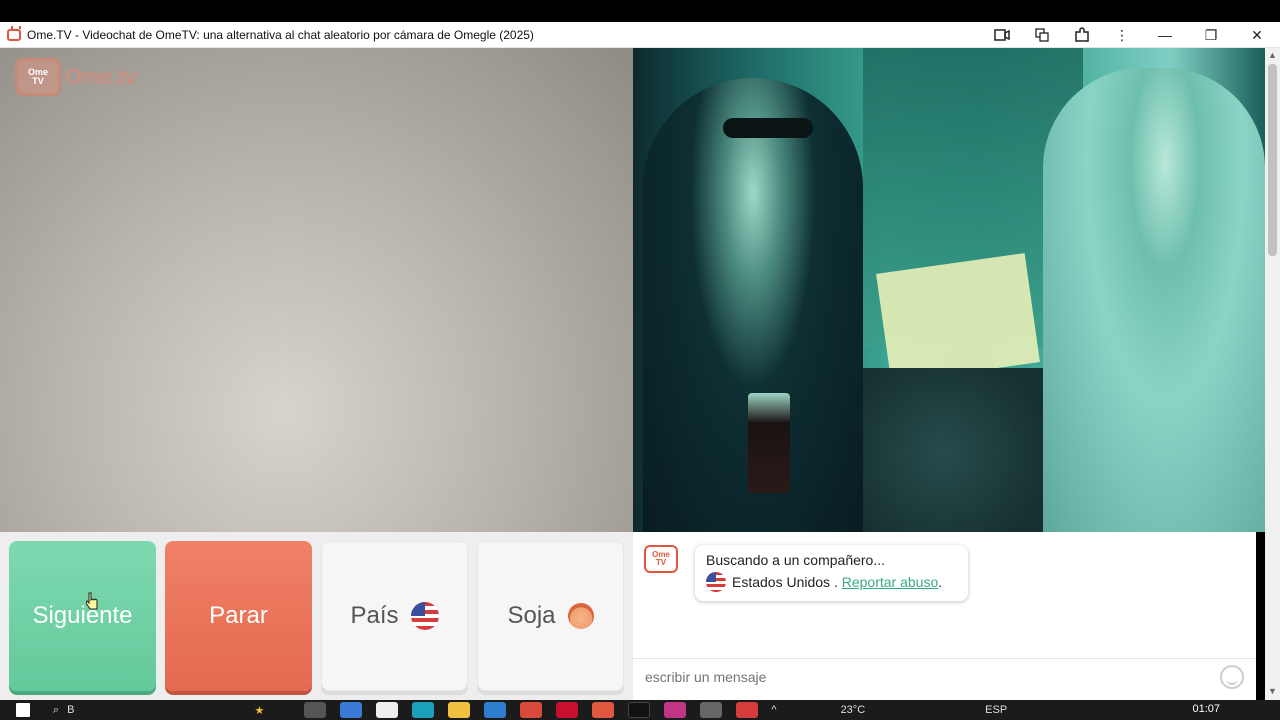 This screenshot has width=1280, height=720. What do you see at coordinates (1257, 35) in the screenshot?
I see `close-button: ✕` at bounding box center [1257, 35].